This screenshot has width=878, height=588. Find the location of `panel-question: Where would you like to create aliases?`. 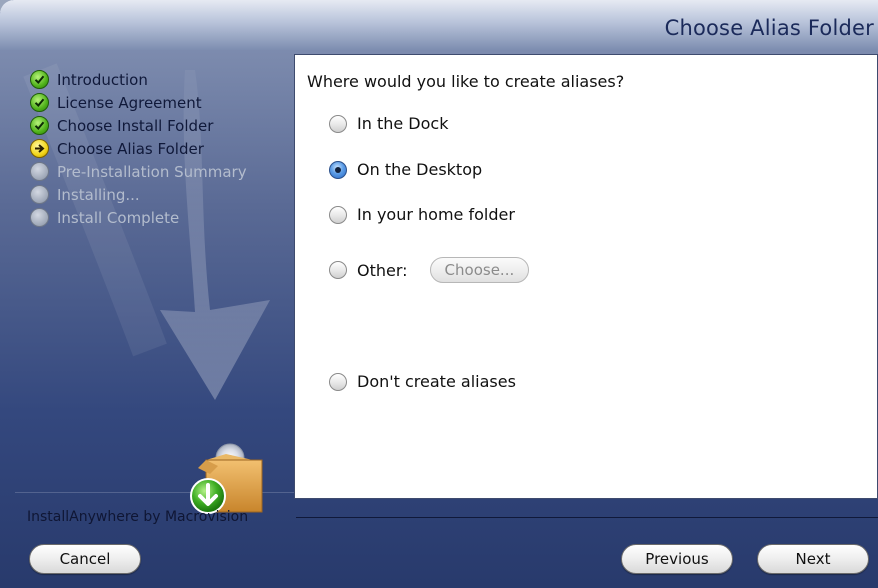

panel-question: Where would you like to create aliases? is located at coordinates (466, 81).